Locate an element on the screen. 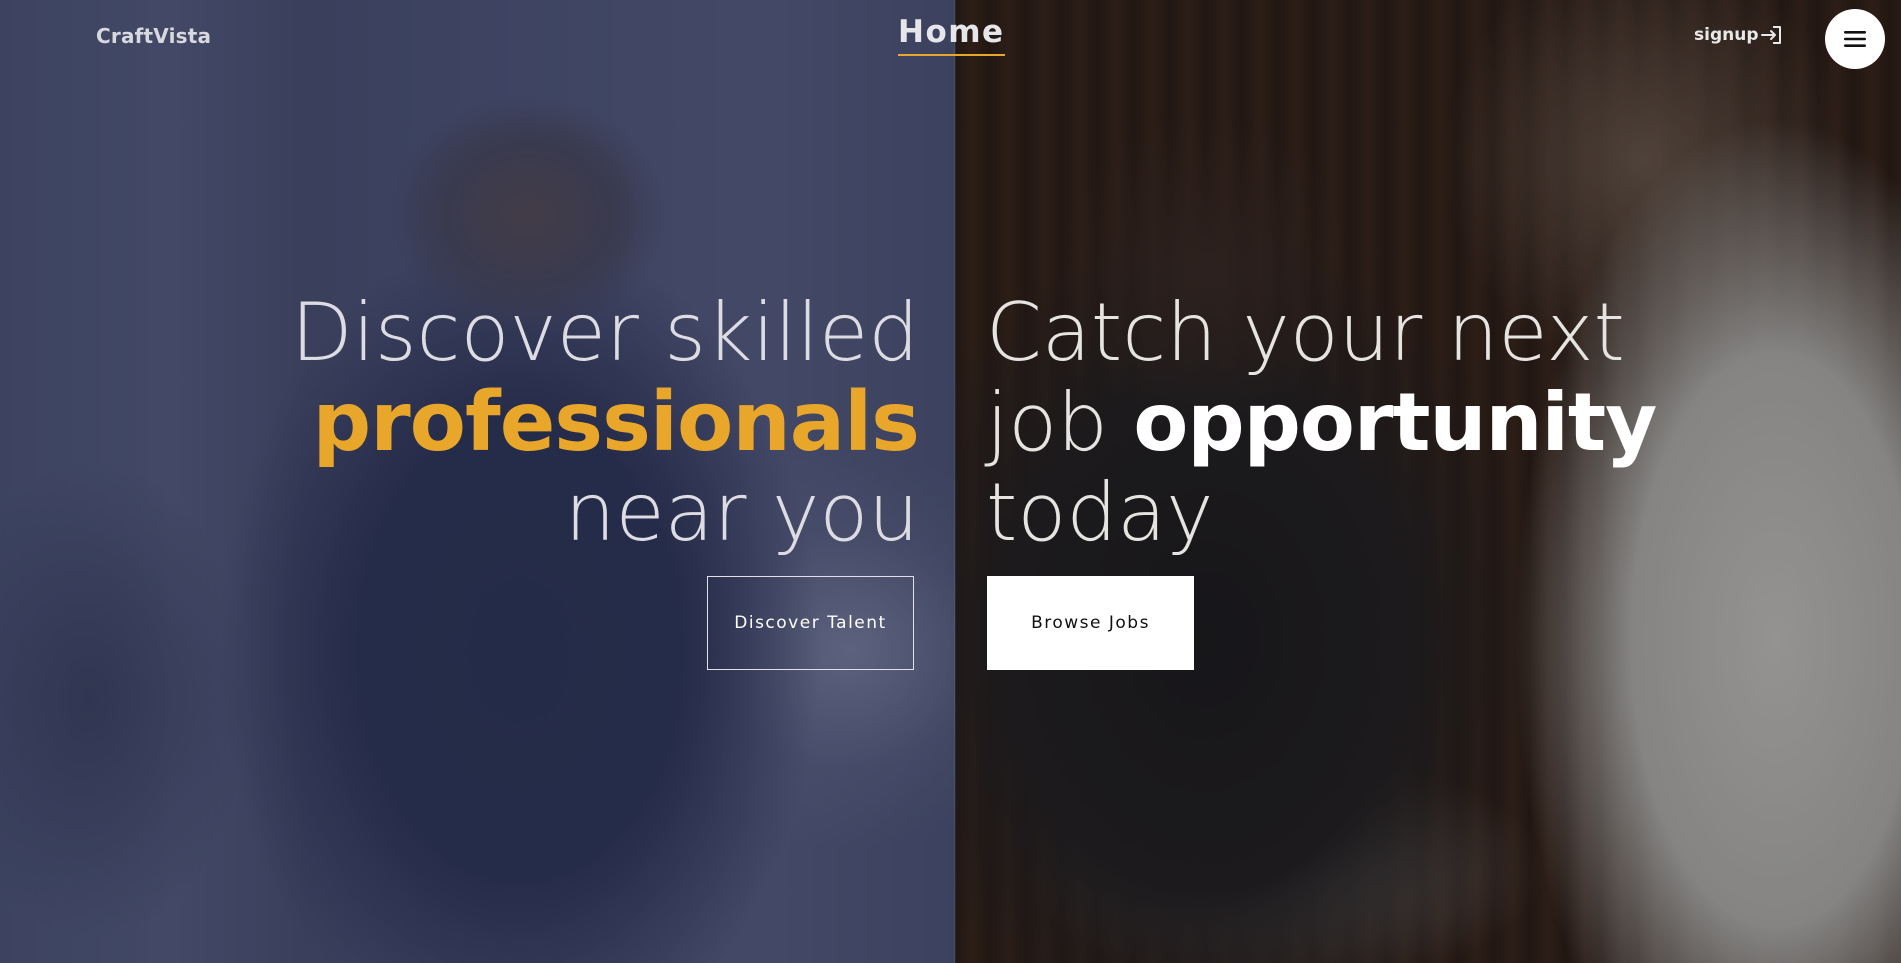  discover-talent-button: Discover Talent is located at coordinates (810, 623).